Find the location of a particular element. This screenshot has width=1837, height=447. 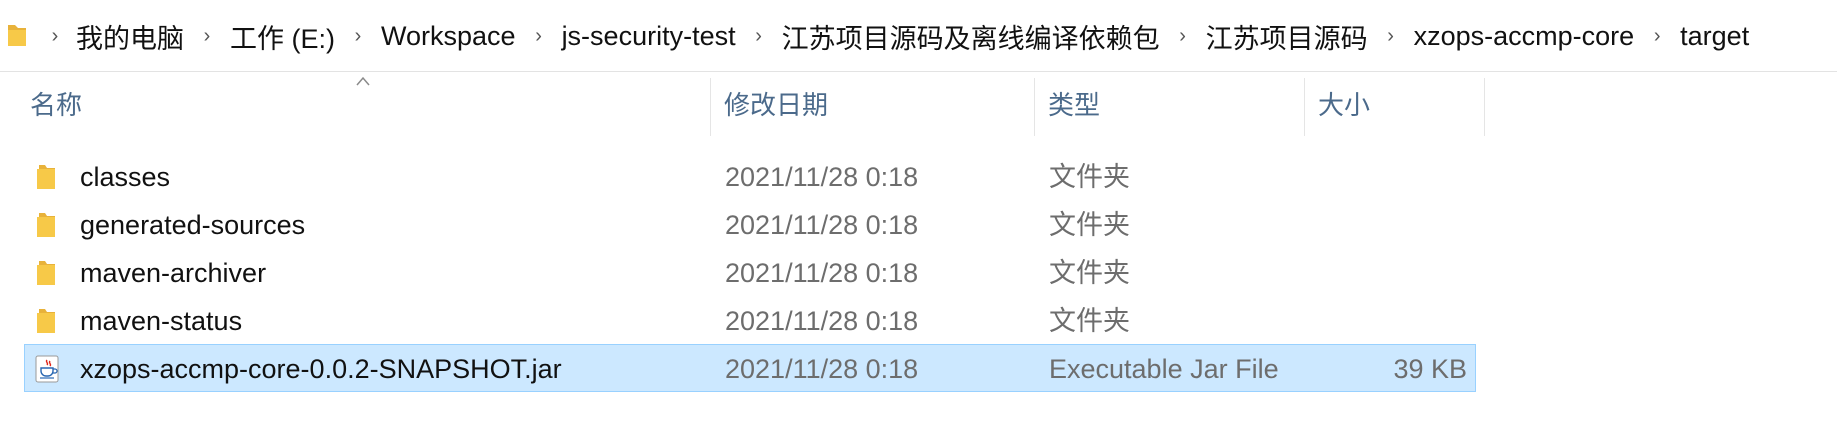

file-name: xzops-accmp-core-0.0.2-SNAPSHOT.jar is located at coordinates (321, 369).